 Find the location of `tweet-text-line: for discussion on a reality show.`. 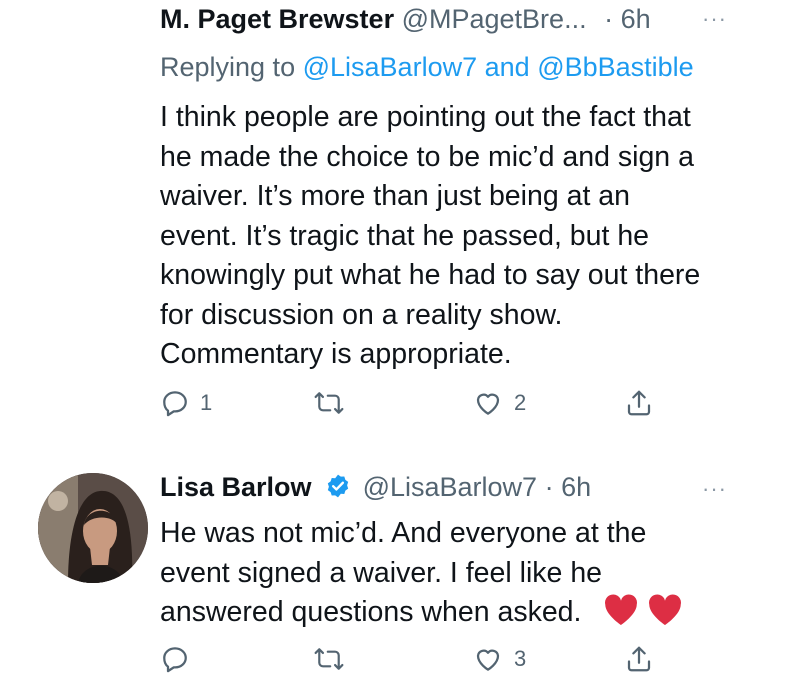

tweet-text-line: for discussion on a reality show. is located at coordinates (361, 314).